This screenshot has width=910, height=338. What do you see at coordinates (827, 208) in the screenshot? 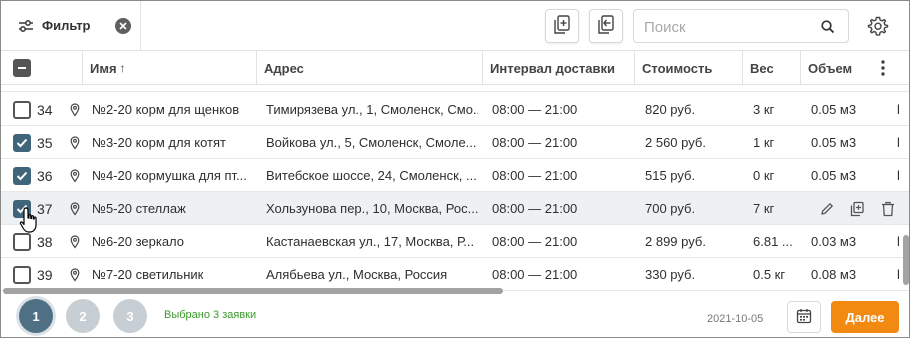
I see `pencil-icon` at bounding box center [827, 208].